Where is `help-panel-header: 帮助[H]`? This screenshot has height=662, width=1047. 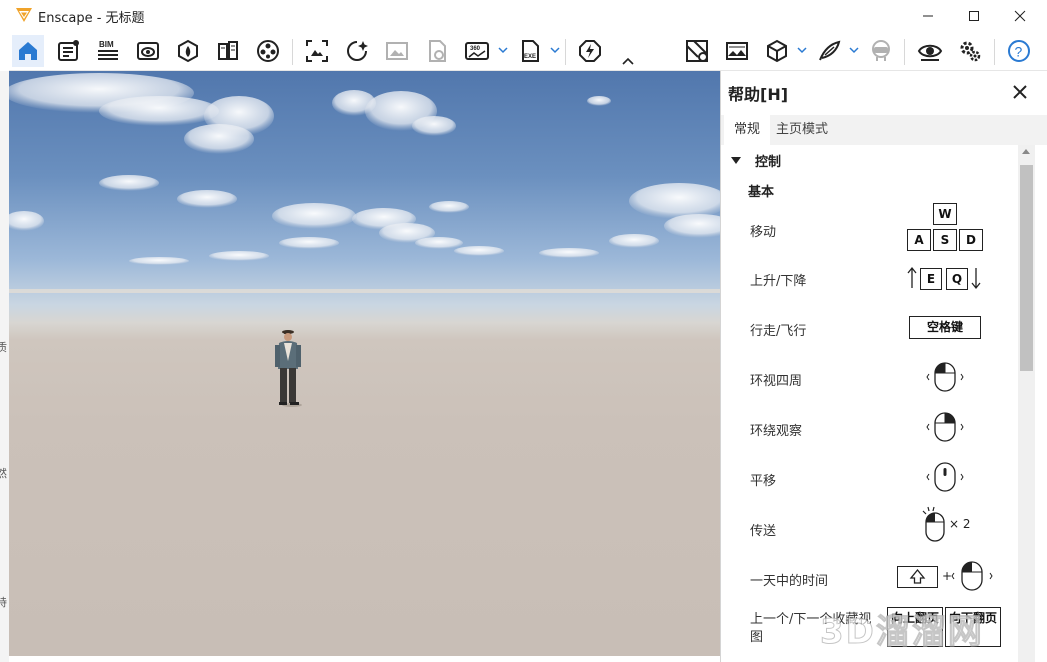
help-panel-header: 帮助[H] is located at coordinates (884, 93).